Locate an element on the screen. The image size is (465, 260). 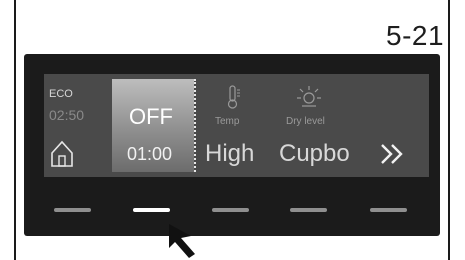
cursor-arrow-icon is located at coordinates (182, 241).